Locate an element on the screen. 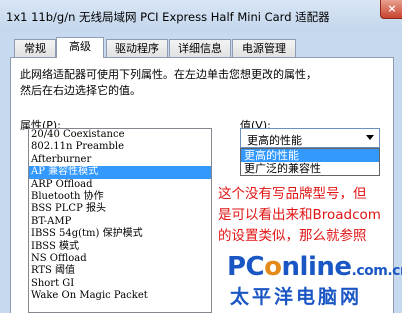 Image resolution: width=402 pixels, height=313 pixels. property-item: IBSS 模式 is located at coordinates (120, 247).